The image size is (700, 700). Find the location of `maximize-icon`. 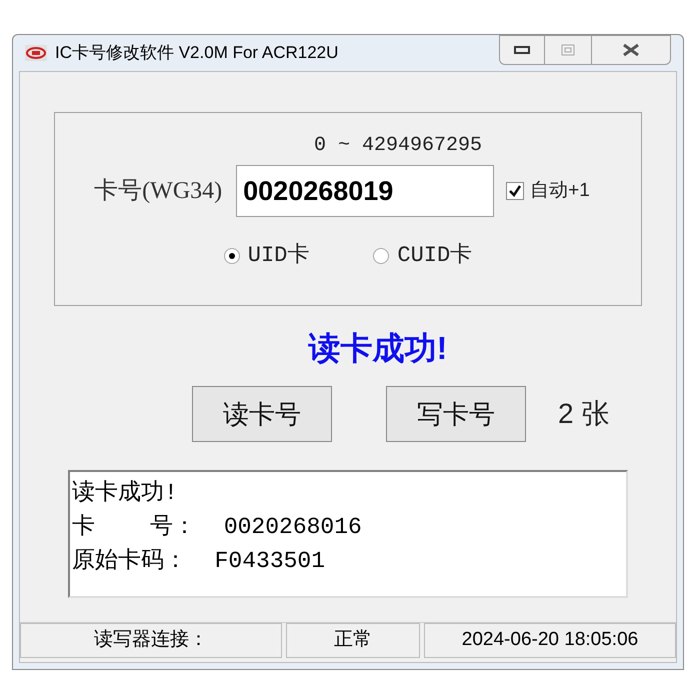

maximize-icon is located at coordinates (568, 50).